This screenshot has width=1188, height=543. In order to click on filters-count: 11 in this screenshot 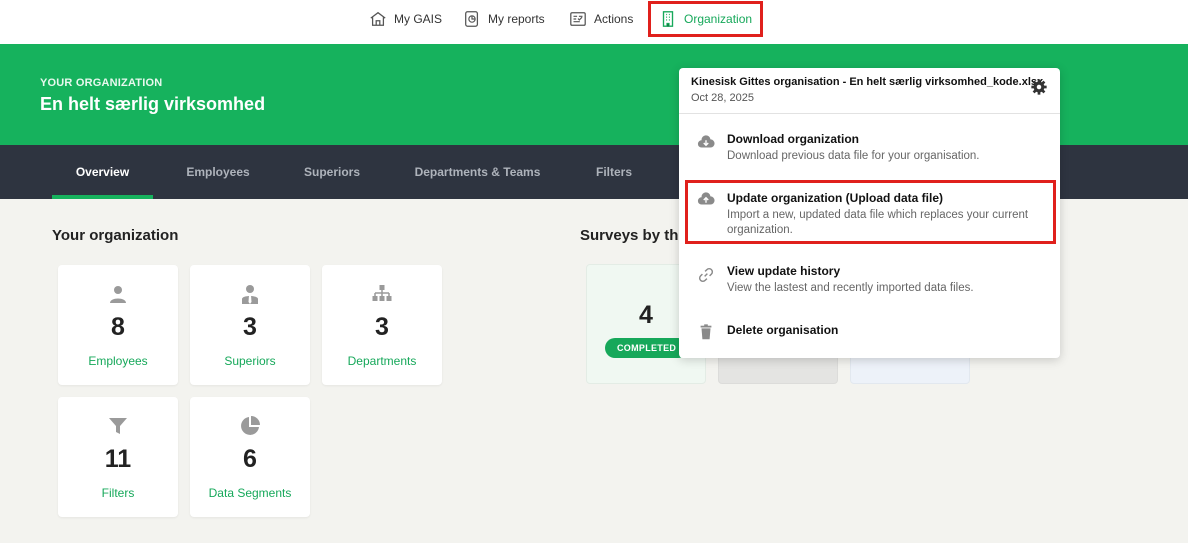, I will do `click(118, 459)`.